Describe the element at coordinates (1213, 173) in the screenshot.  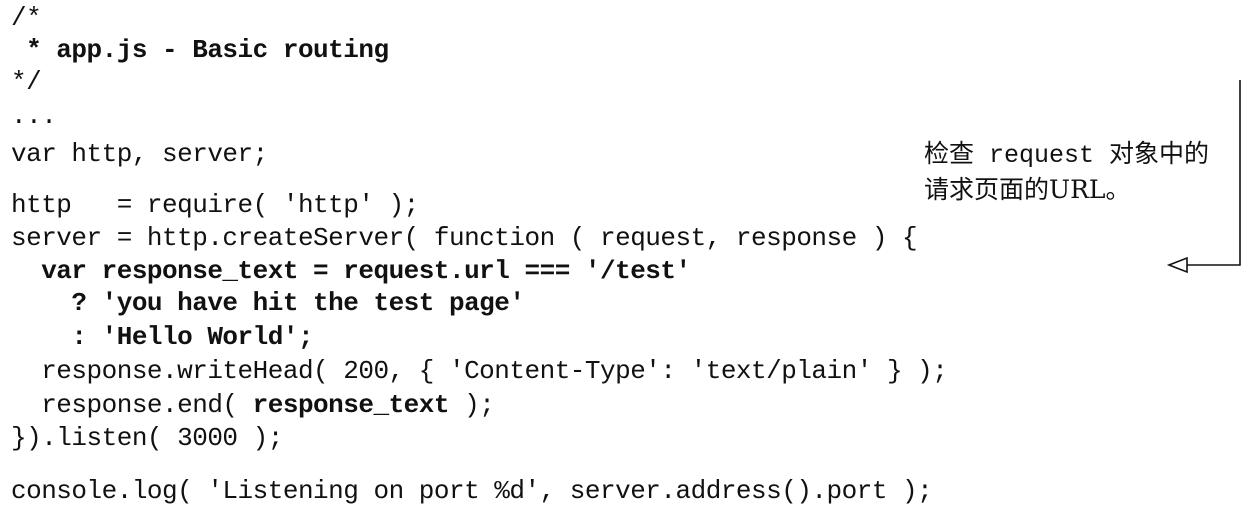
I see `callout-leader-line` at that location.